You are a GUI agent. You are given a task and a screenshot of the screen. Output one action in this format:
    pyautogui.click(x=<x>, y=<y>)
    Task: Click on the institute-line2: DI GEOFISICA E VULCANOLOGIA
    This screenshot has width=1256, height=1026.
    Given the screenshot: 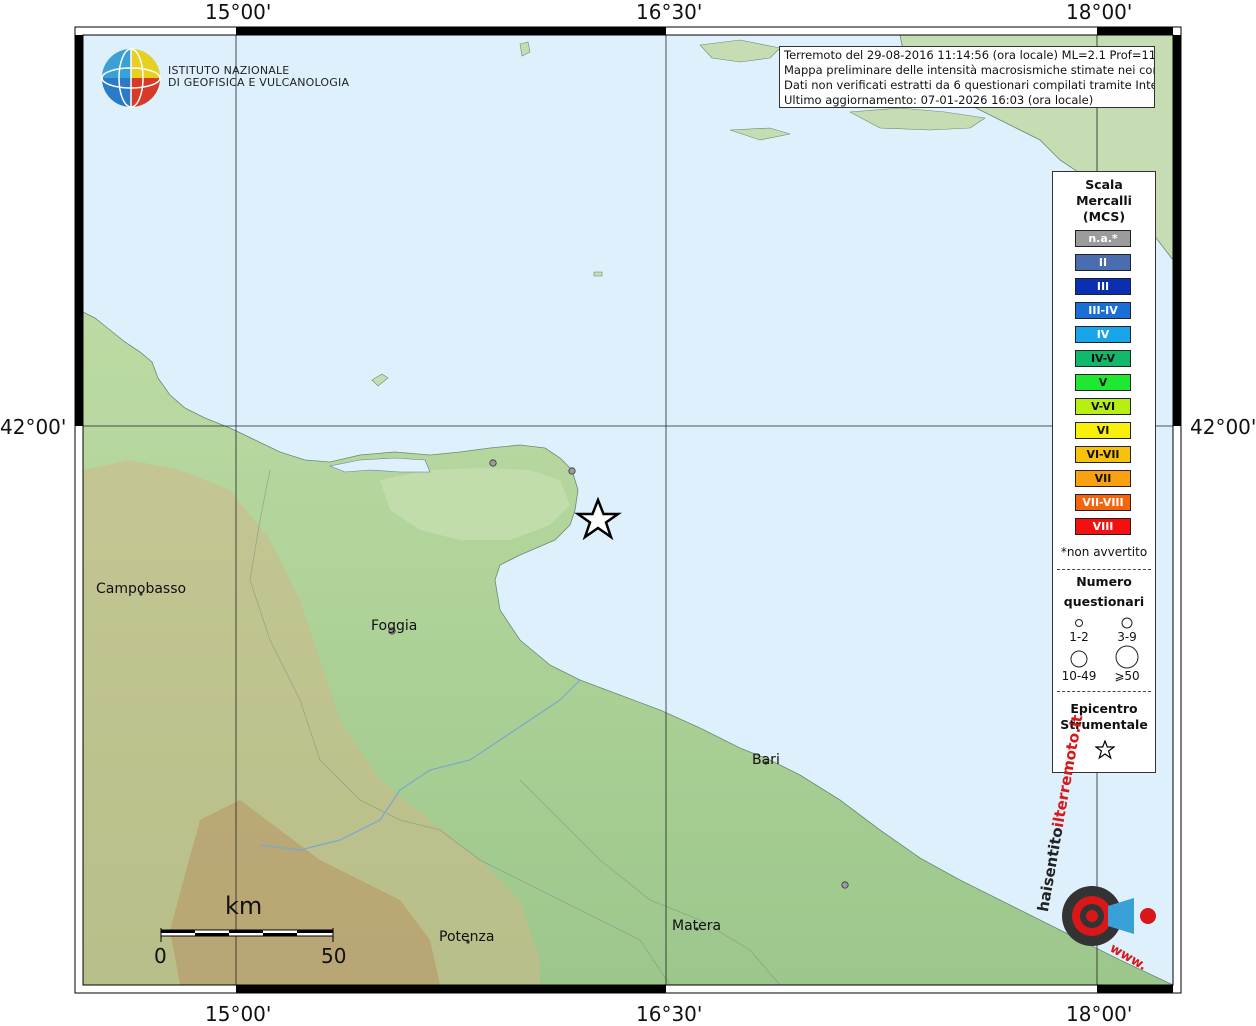 What is the action you would take?
    pyautogui.click(x=259, y=82)
    